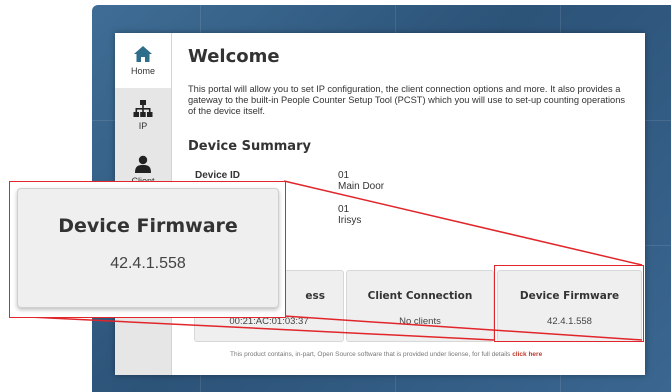  What do you see at coordinates (148, 226) in the screenshot?
I see `zoomed-firmware-label: Device Firmware` at bounding box center [148, 226].